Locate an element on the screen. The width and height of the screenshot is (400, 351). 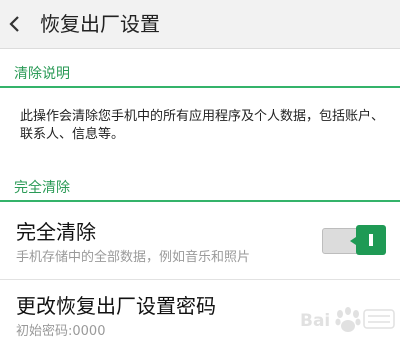
back-button is located at coordinates (18, 24).